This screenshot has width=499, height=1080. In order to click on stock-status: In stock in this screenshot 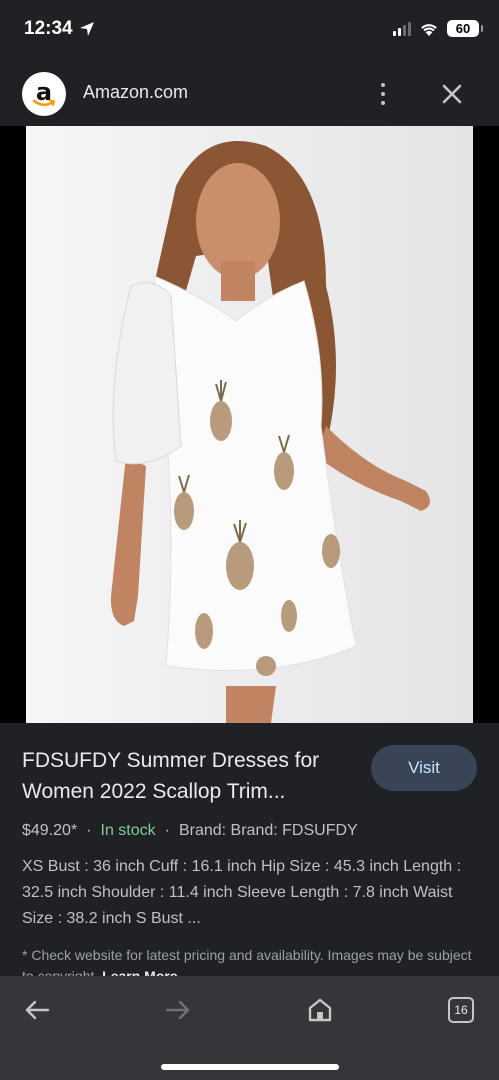, I will do `click(128, 830)`.